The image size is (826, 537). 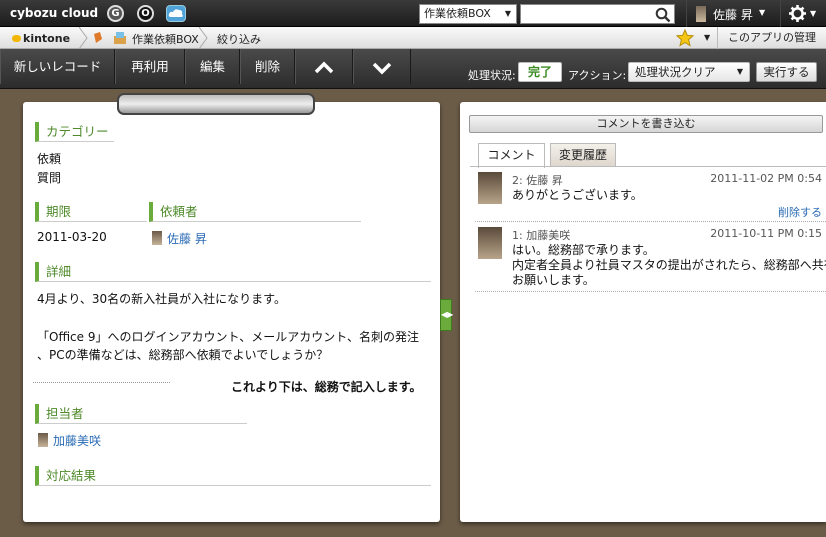 What do you see at coordinates (72, 237) in the screenshot?
I see `deadline-value: 2011-03-20` at bounding box center [72, 237].